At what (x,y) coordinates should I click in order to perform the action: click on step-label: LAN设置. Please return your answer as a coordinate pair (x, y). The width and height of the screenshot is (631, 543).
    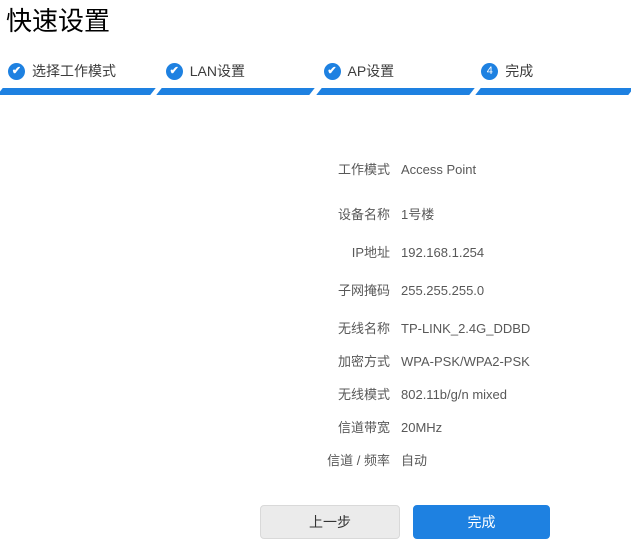
    Looking at the image, I should click on (217, 71).